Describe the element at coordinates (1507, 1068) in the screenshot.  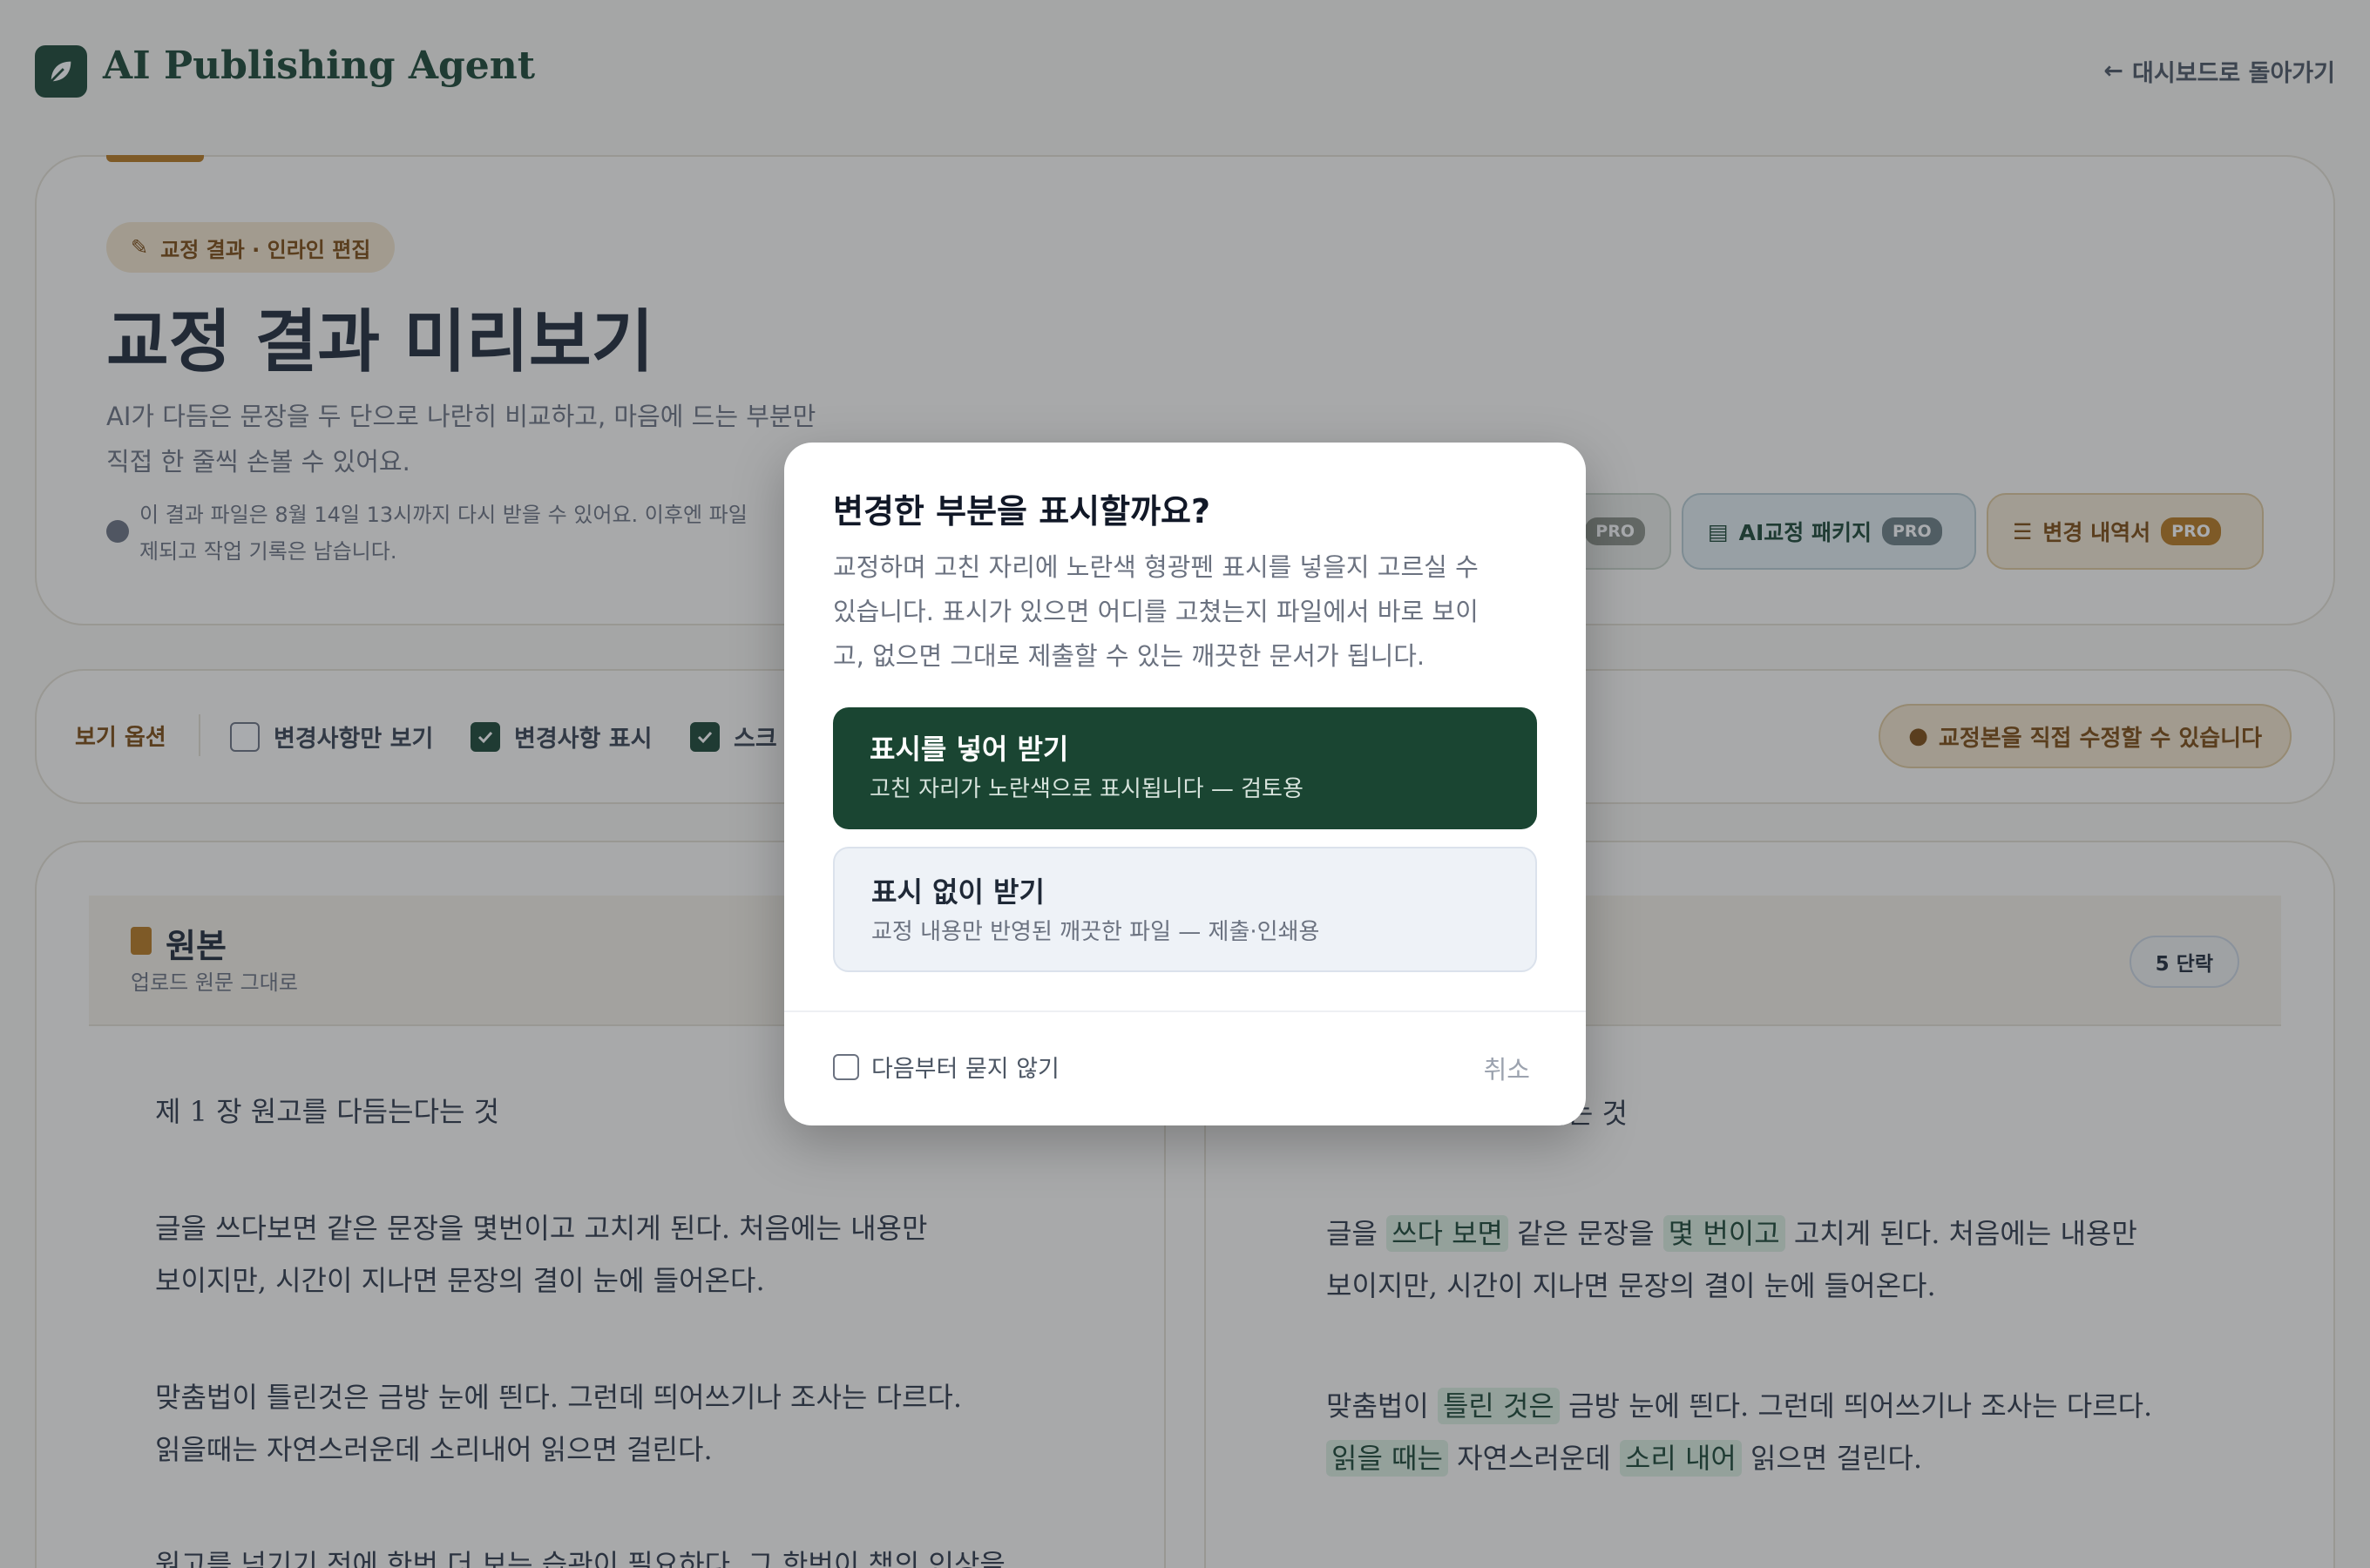
I see `cancel-button: 취소` at that location.